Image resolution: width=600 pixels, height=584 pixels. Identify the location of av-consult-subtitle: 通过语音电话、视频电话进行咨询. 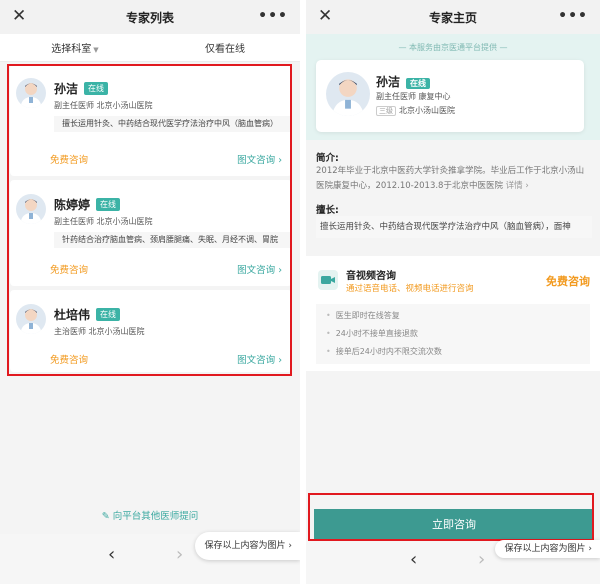
(410, 289).